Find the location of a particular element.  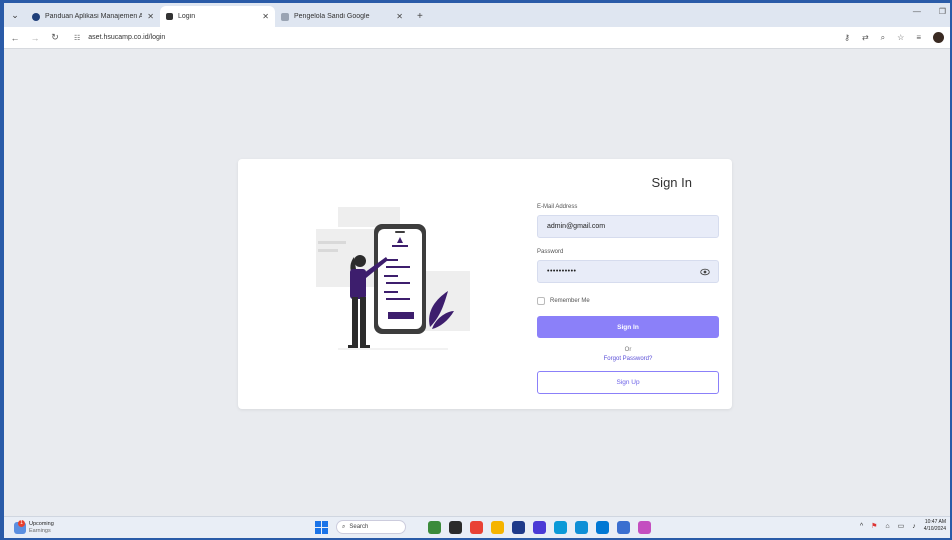

widget-subtitle: Earnings is located at coordinates (40, 530).